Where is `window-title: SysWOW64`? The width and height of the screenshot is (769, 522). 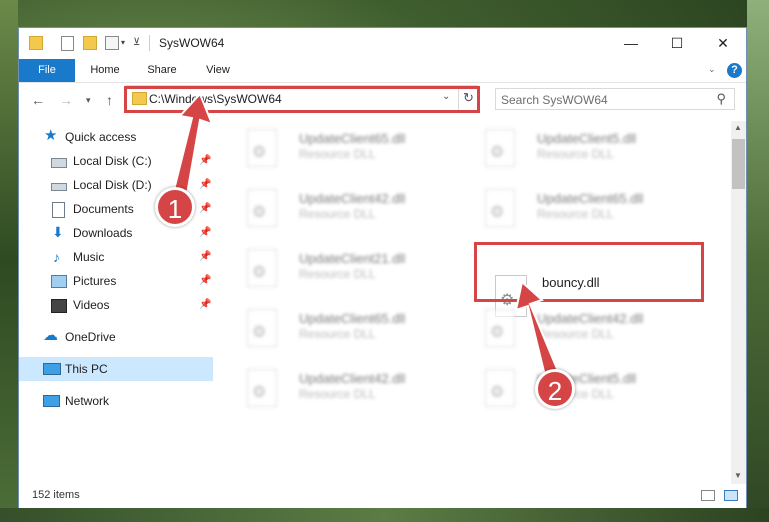 window-title: SysWOW64 is located at coordinates (192, 43).